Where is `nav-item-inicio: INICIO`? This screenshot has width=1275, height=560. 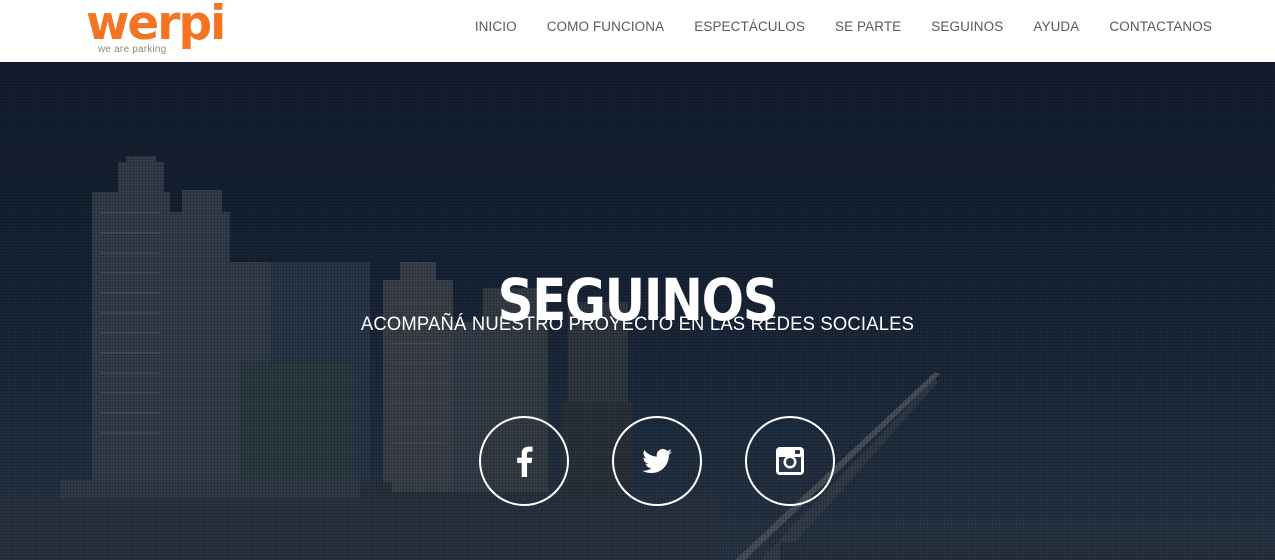 nav-item-inicio: INICIO is located at coordinates (496, 27).